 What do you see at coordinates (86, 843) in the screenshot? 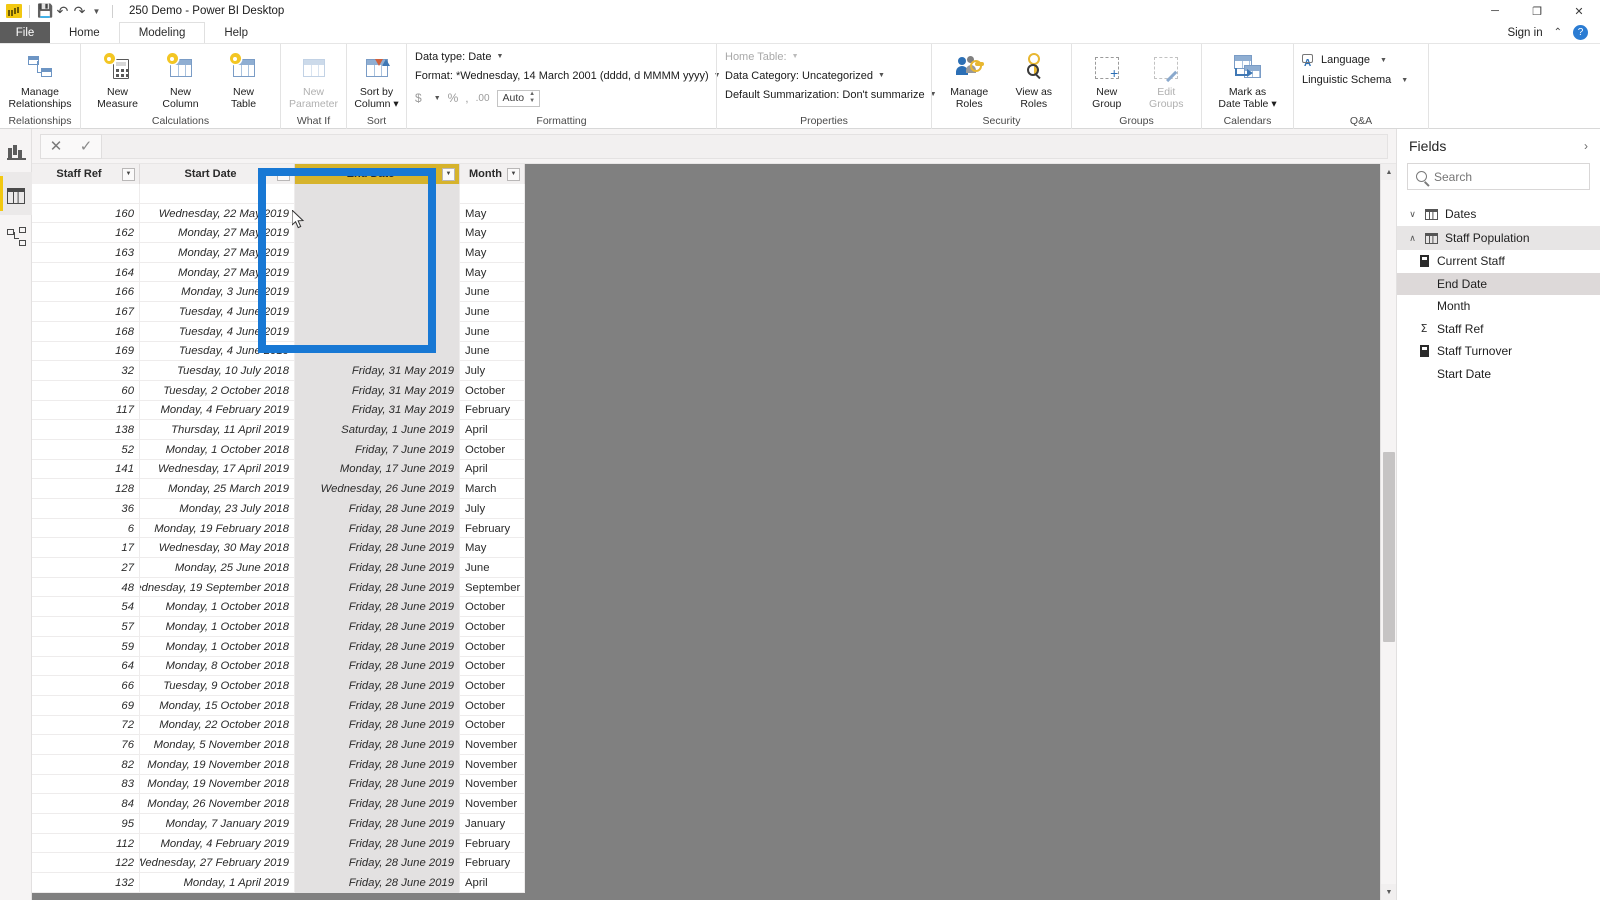
I see `cell-staff_ref: 112` at bounding box center [86, 843].